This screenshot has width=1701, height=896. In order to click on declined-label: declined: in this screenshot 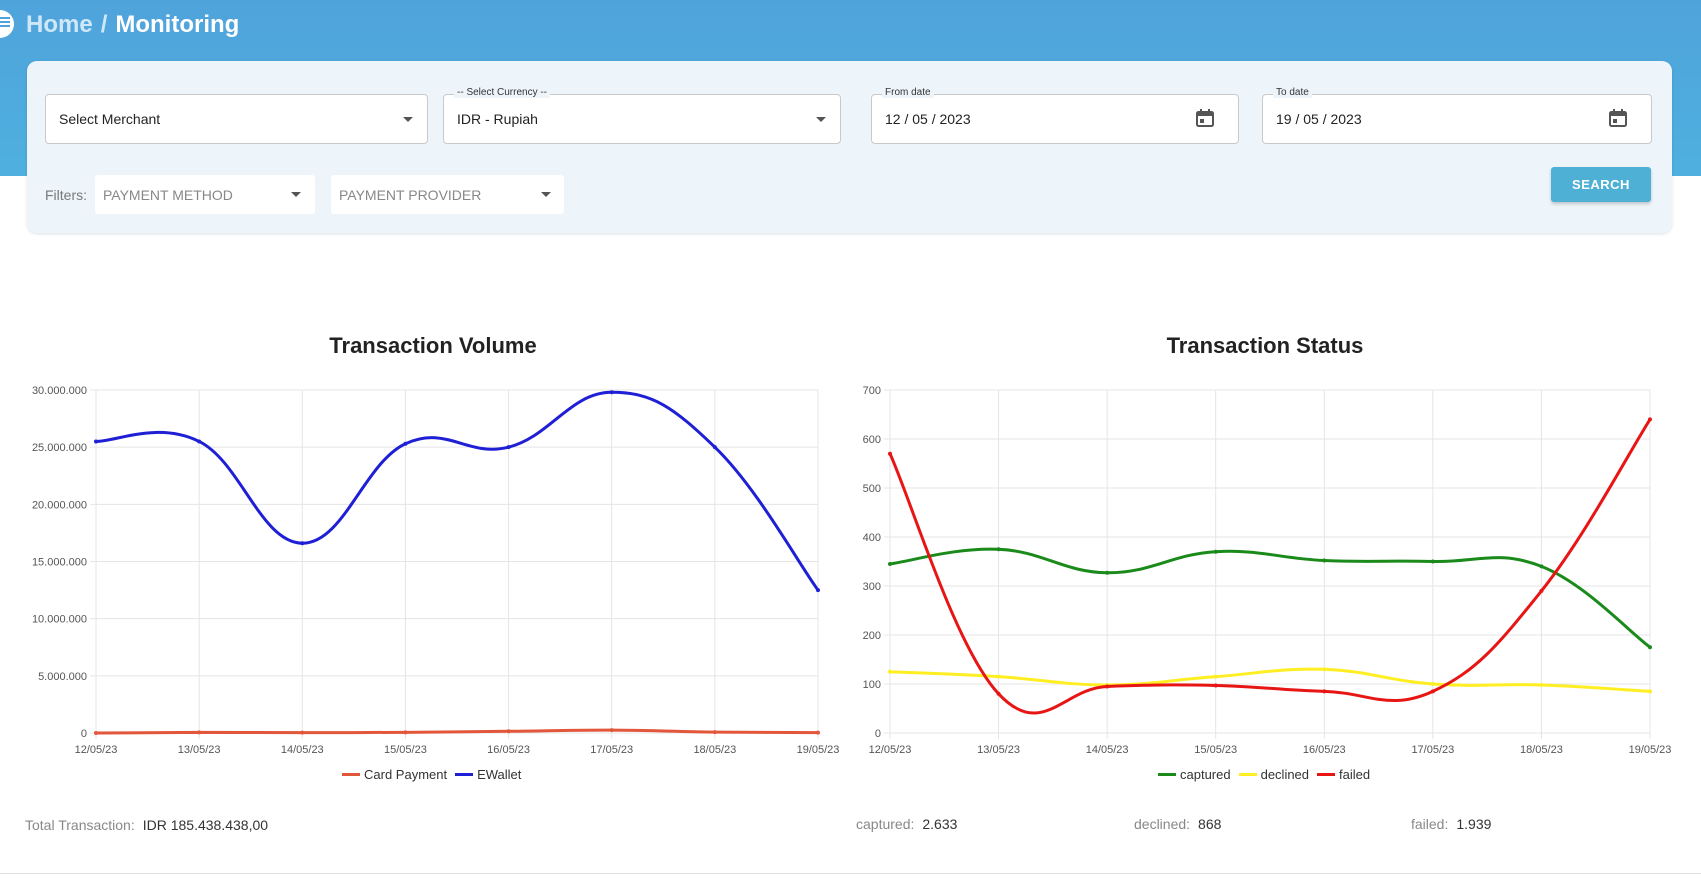, I will do `click(1162, 824)`.